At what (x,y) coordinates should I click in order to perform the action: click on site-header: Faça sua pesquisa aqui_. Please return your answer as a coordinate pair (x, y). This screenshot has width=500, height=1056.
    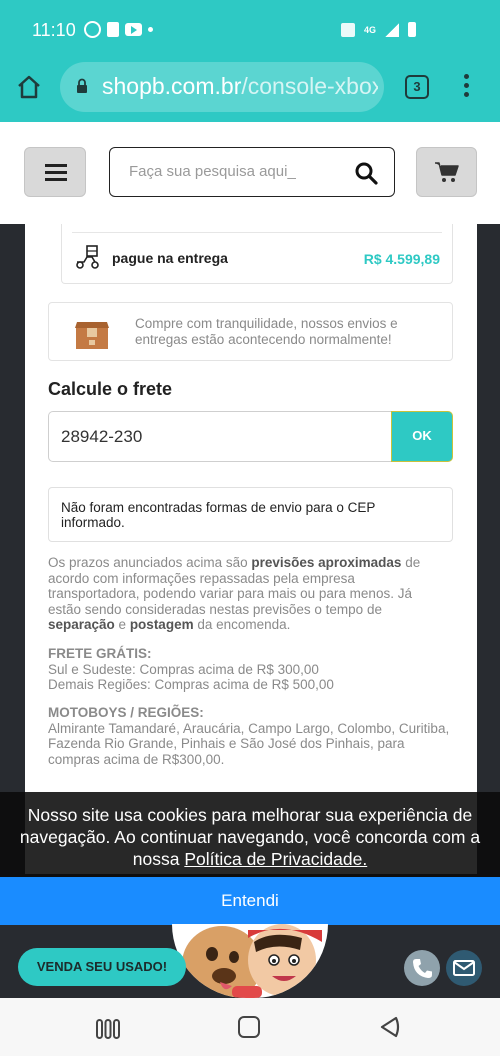
    Looking at the image, I should click on (250, 173).